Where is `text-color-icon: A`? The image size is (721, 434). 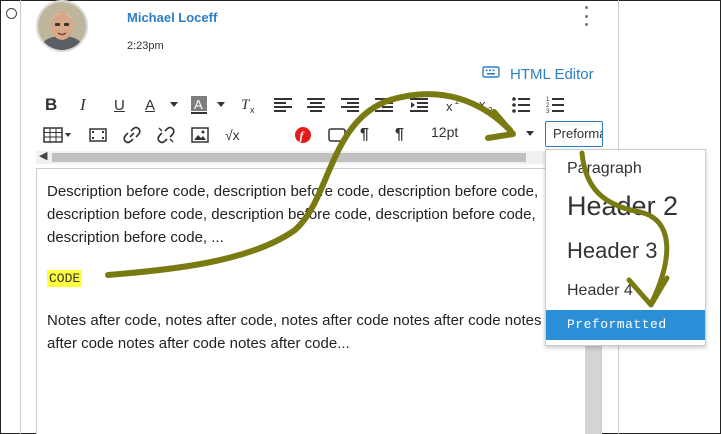
text-color-icon: A is located at coordinates (150, 105).